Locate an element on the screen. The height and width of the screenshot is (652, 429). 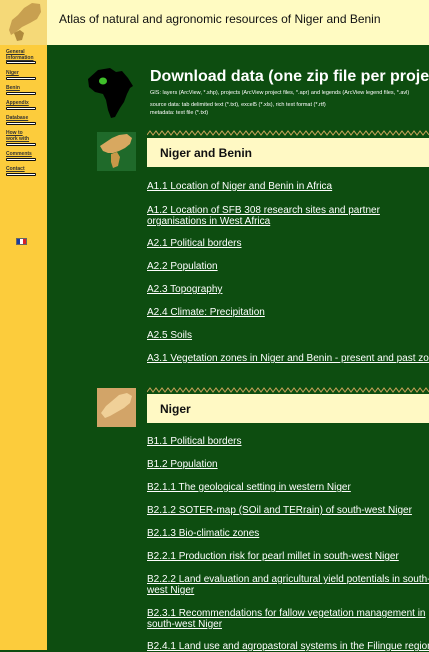
nav-label: Contact is located at coordinates (15, 169).